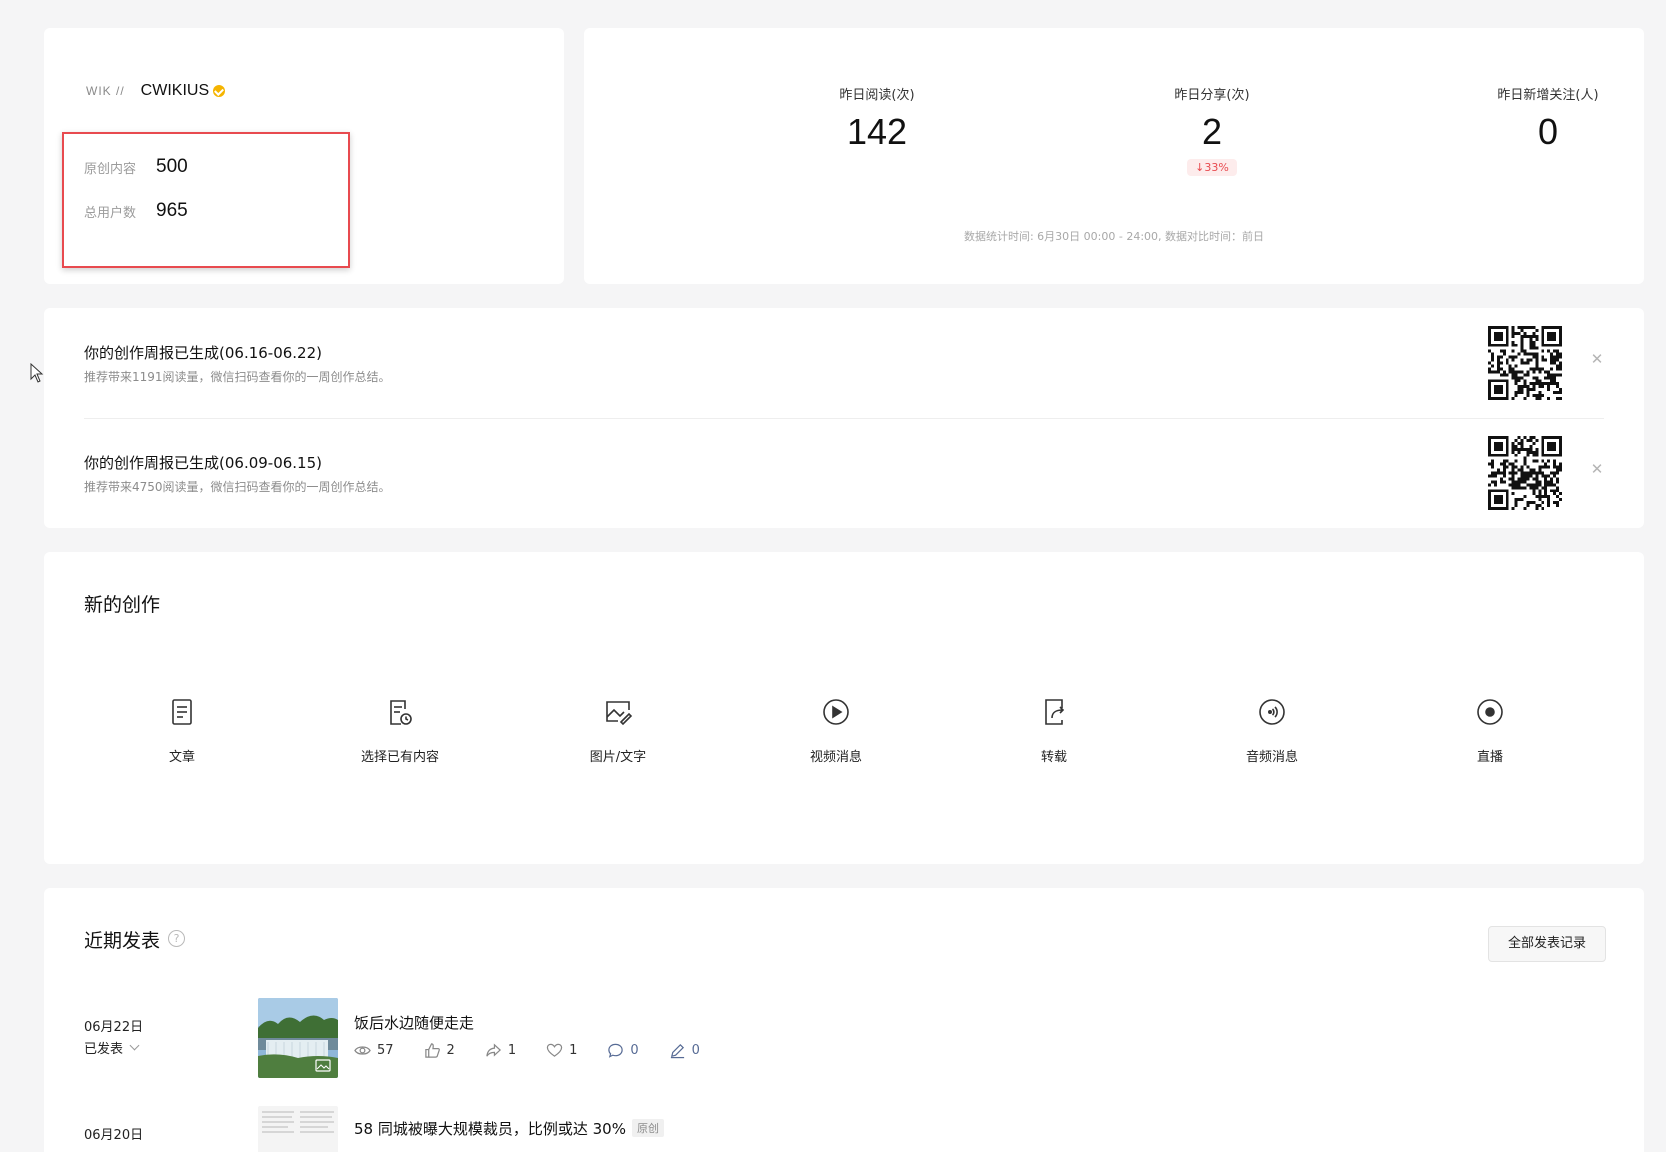 This screenshot has width=1666, height=1152. Describe the element at coordinates (1548, 131) in the screenshot. I see `follows-value: 0` at that location.